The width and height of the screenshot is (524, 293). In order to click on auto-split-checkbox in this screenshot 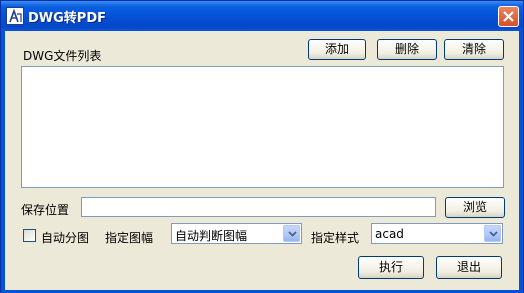, I will do `click(29, 235)`.